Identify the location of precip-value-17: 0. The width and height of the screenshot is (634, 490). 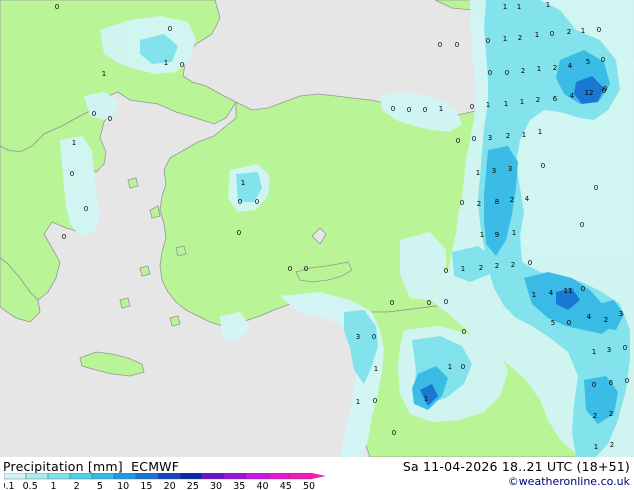
(490, 73).